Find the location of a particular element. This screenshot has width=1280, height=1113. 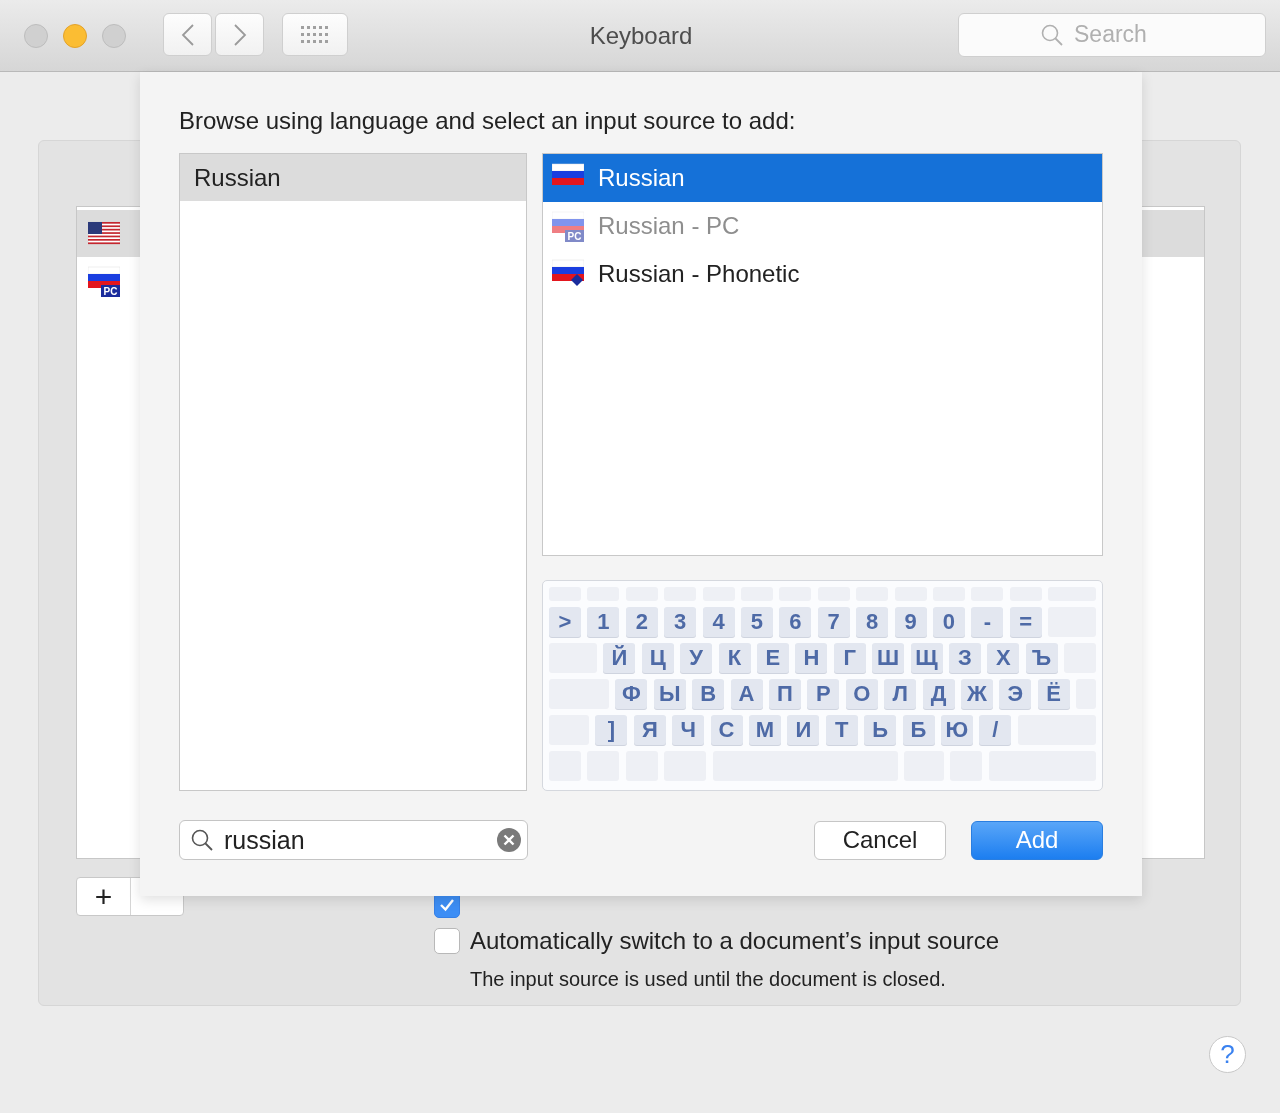

keyboard-key: ] is located at coordinates (611, 730).